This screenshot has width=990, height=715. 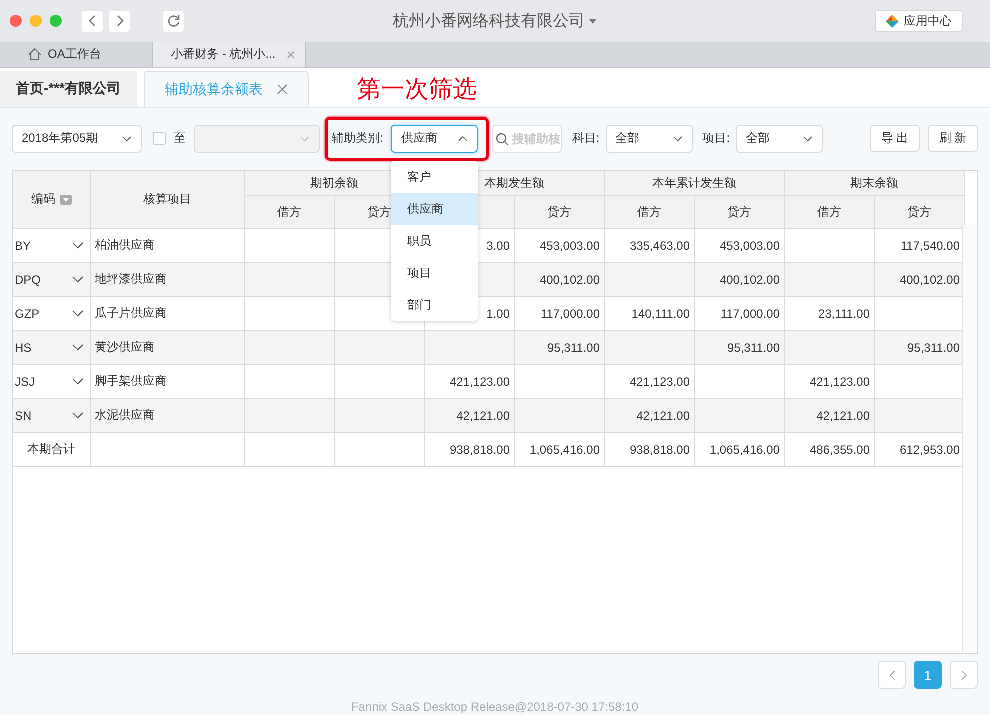 I want to click on column-group-header: 期末余额, so click(x=874, y=183).